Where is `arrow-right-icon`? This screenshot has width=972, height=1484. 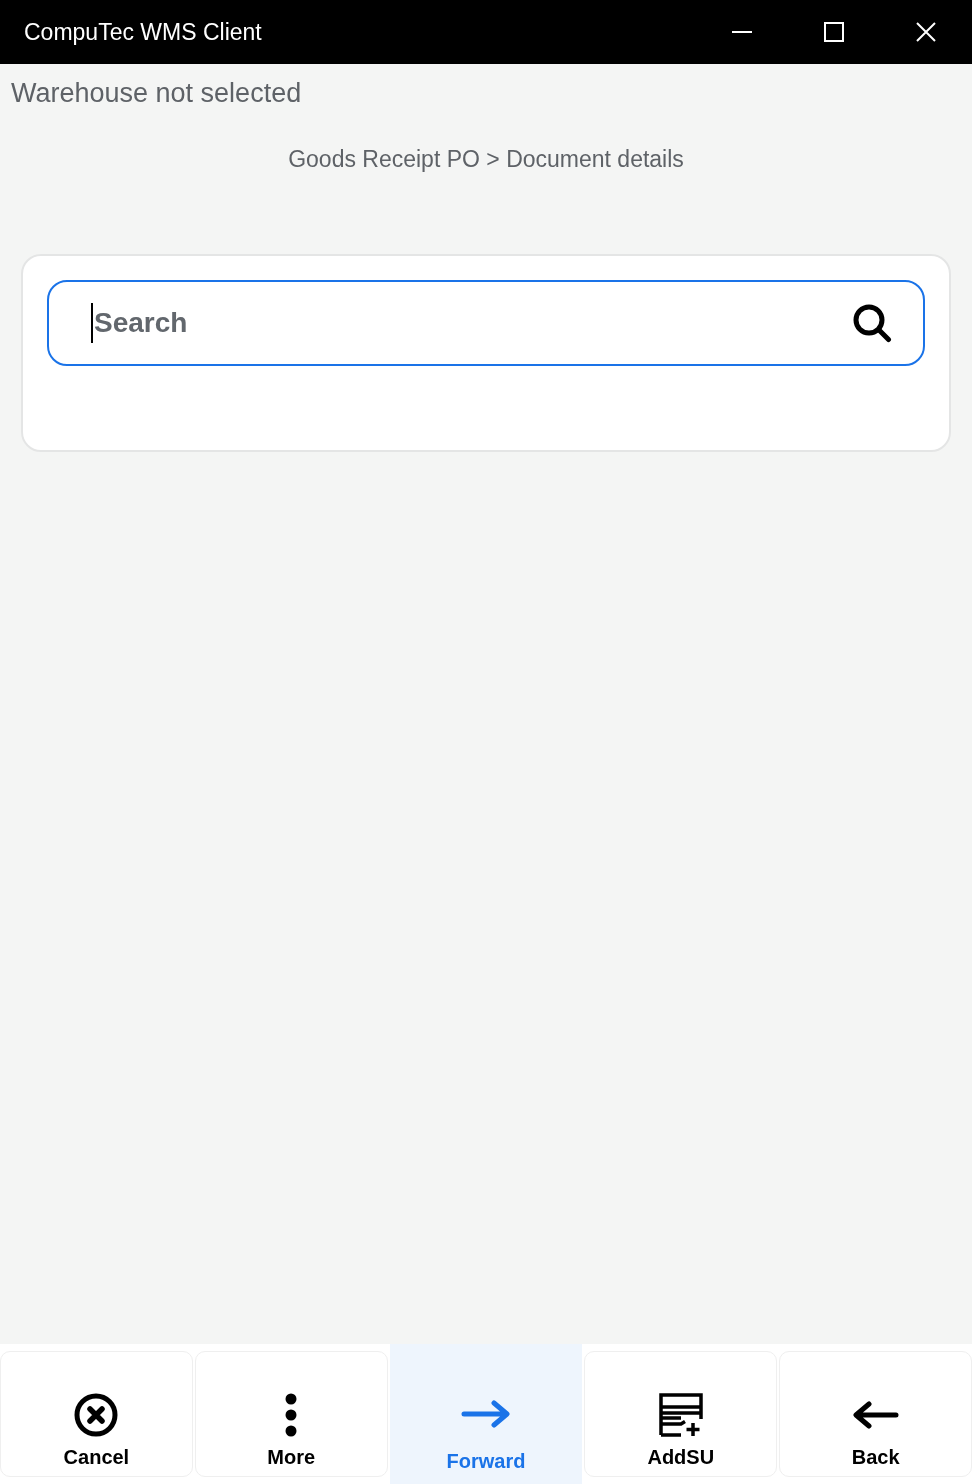 arrow-right-icon is located at coordinates (486, 1414).